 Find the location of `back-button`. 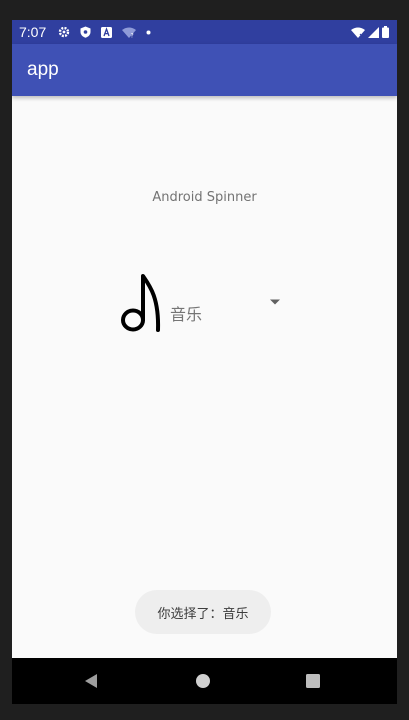

back-button is located at coordinates (91, 681).